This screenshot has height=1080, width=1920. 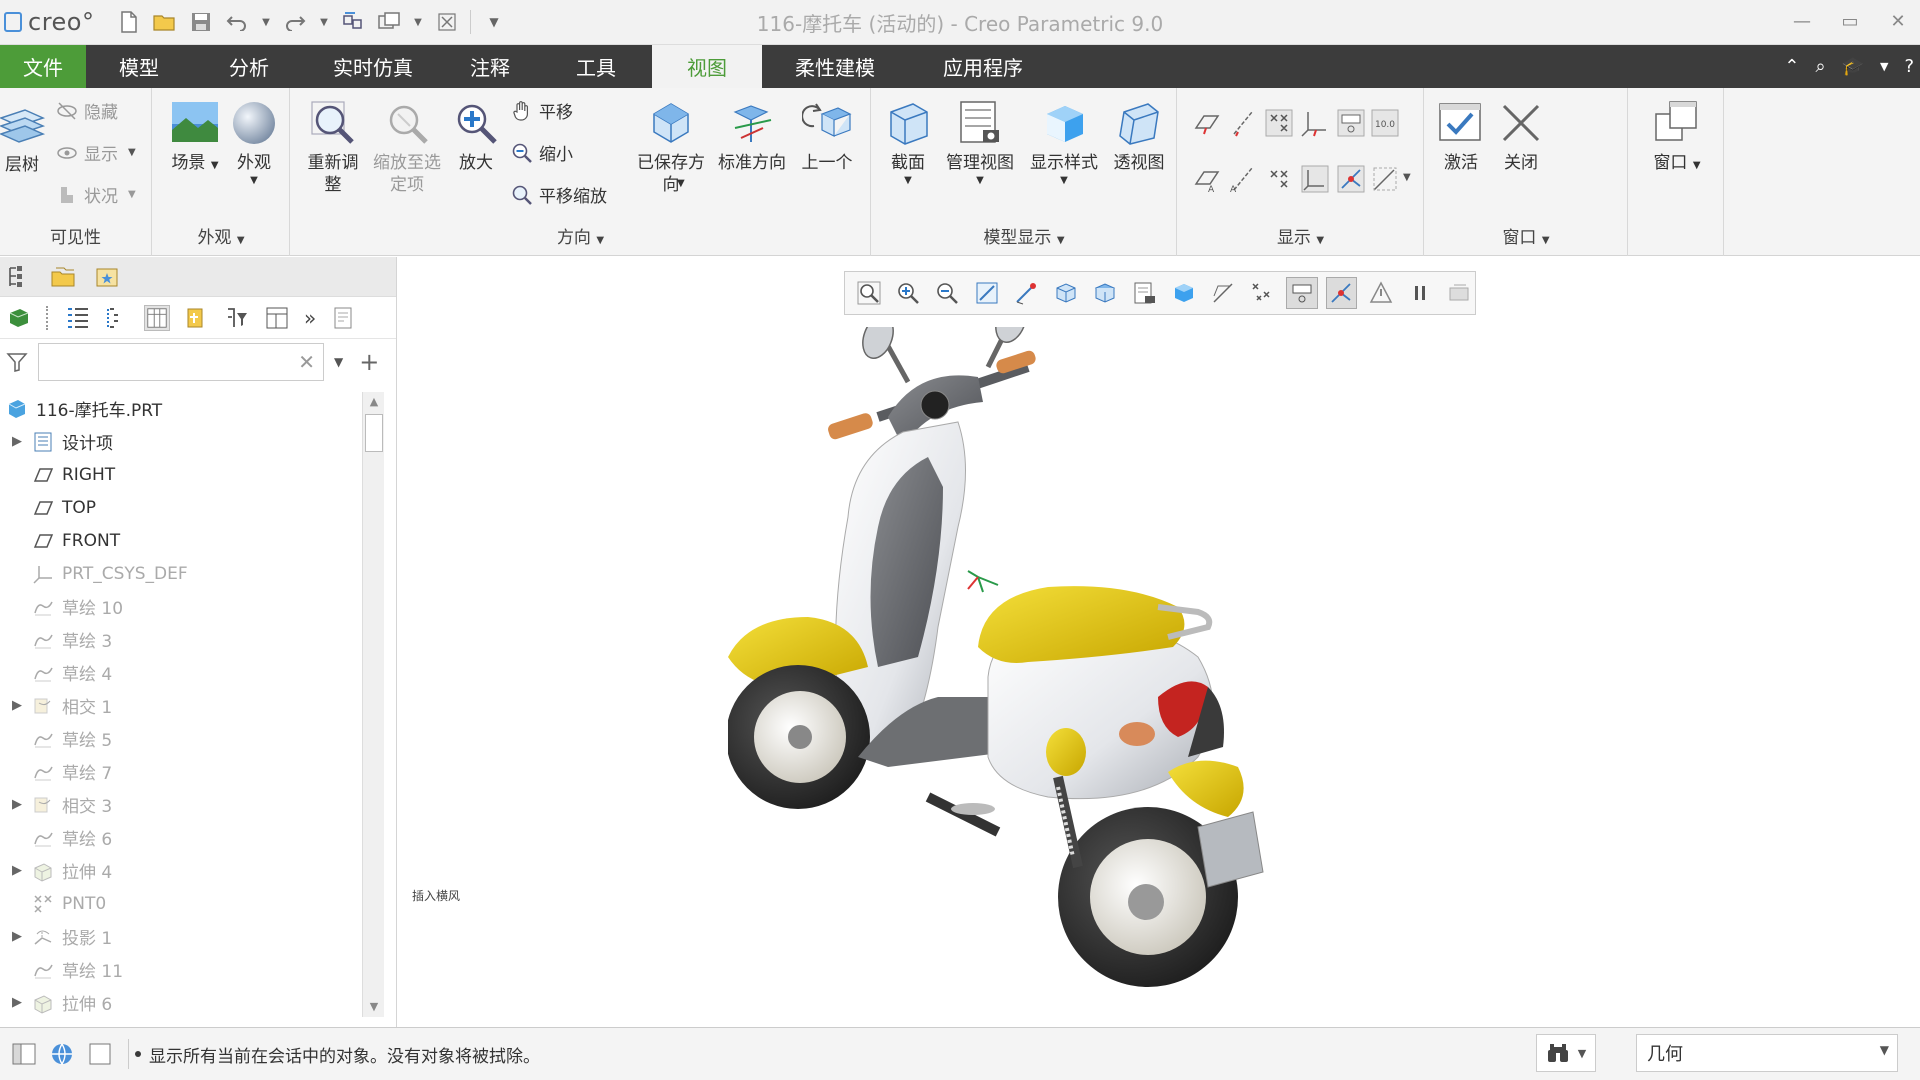 What do you see at coordinates (182, 1002) in the screenshot?
I see `tree-item-extrude: ▶ 拉伸 6` at bounding box center [182, 1002].